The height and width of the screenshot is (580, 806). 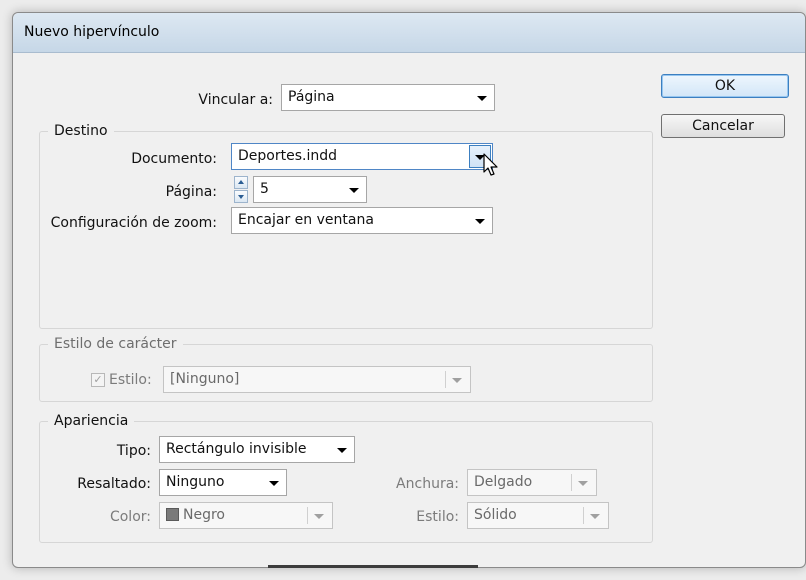 I want to click on color-swatch-icon, so click(x=172, y=514).